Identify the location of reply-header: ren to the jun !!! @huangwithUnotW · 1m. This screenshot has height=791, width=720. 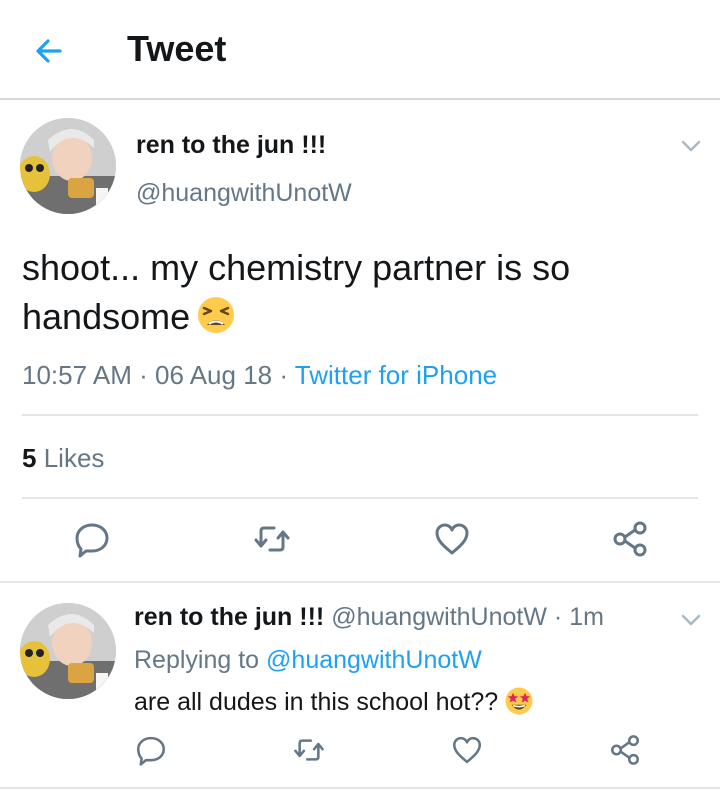
(369, 617).